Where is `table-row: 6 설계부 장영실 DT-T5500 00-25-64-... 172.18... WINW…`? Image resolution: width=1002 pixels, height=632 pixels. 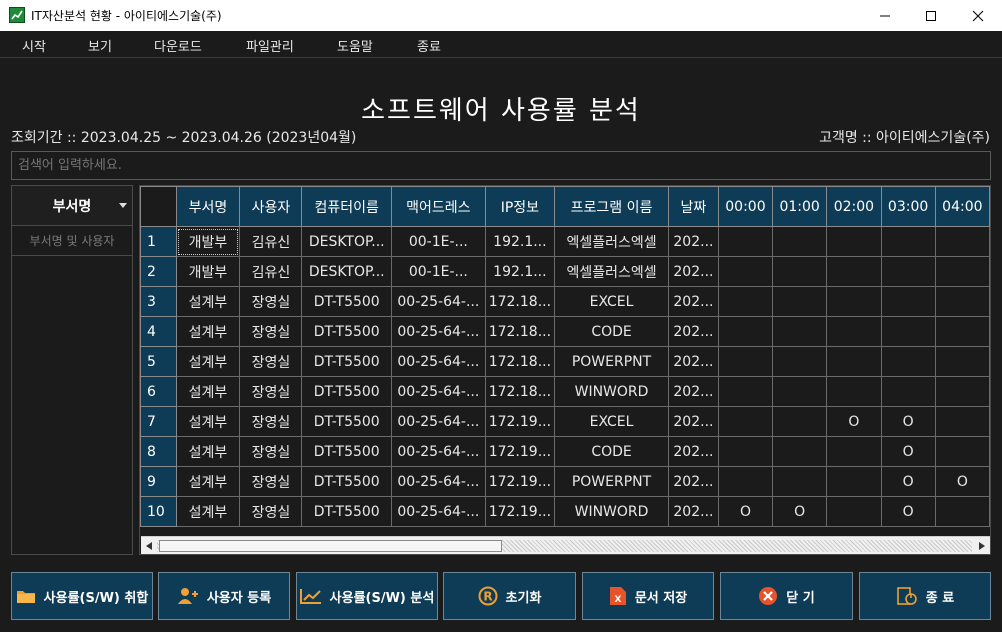
table-row: 6 설계부 장영실 DT-T5500 00-25-64-... 172.18... WINW… is located at coordinates (565, 391).